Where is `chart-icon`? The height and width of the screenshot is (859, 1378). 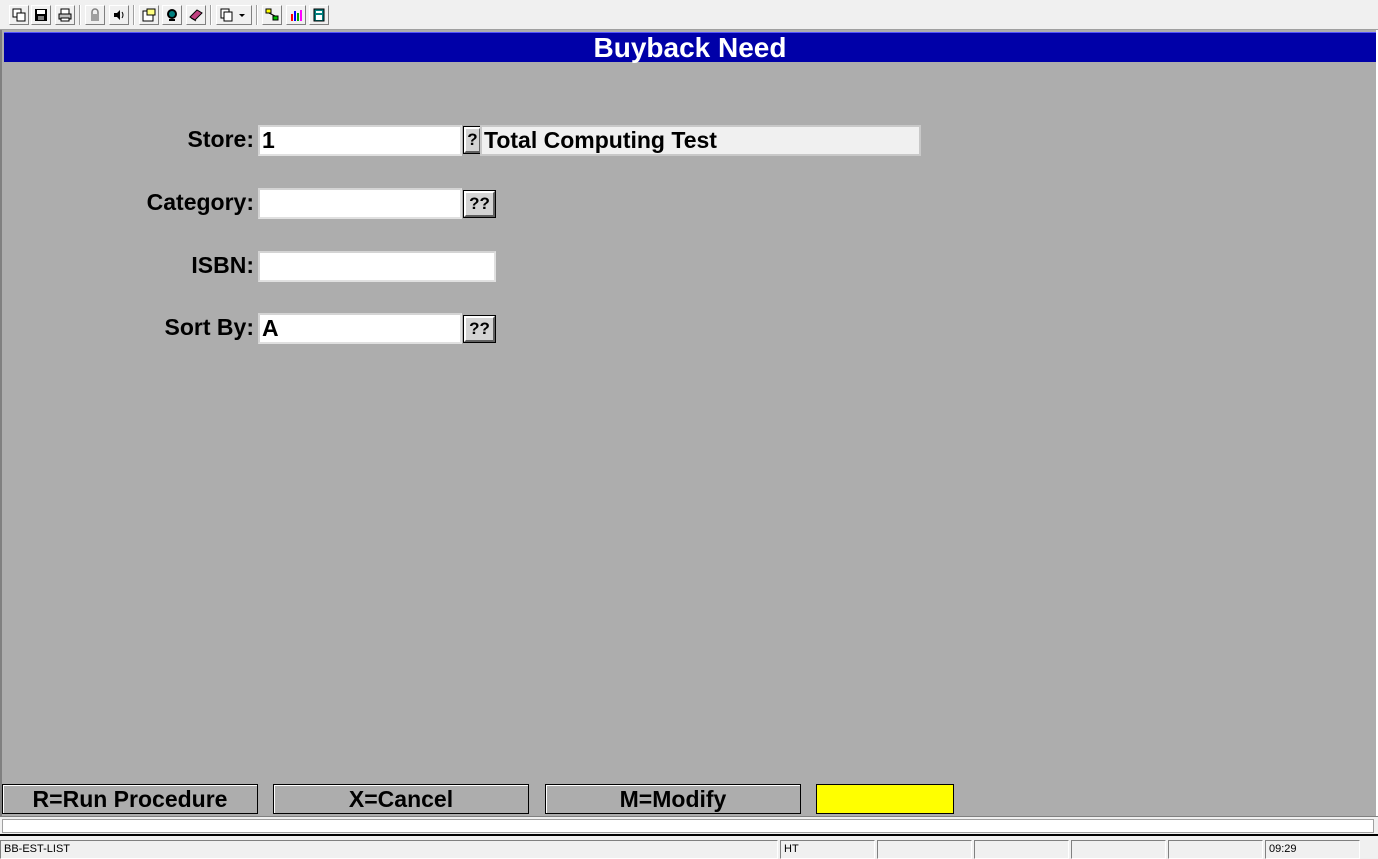
chart-icon is located at coordinates (296, 15).